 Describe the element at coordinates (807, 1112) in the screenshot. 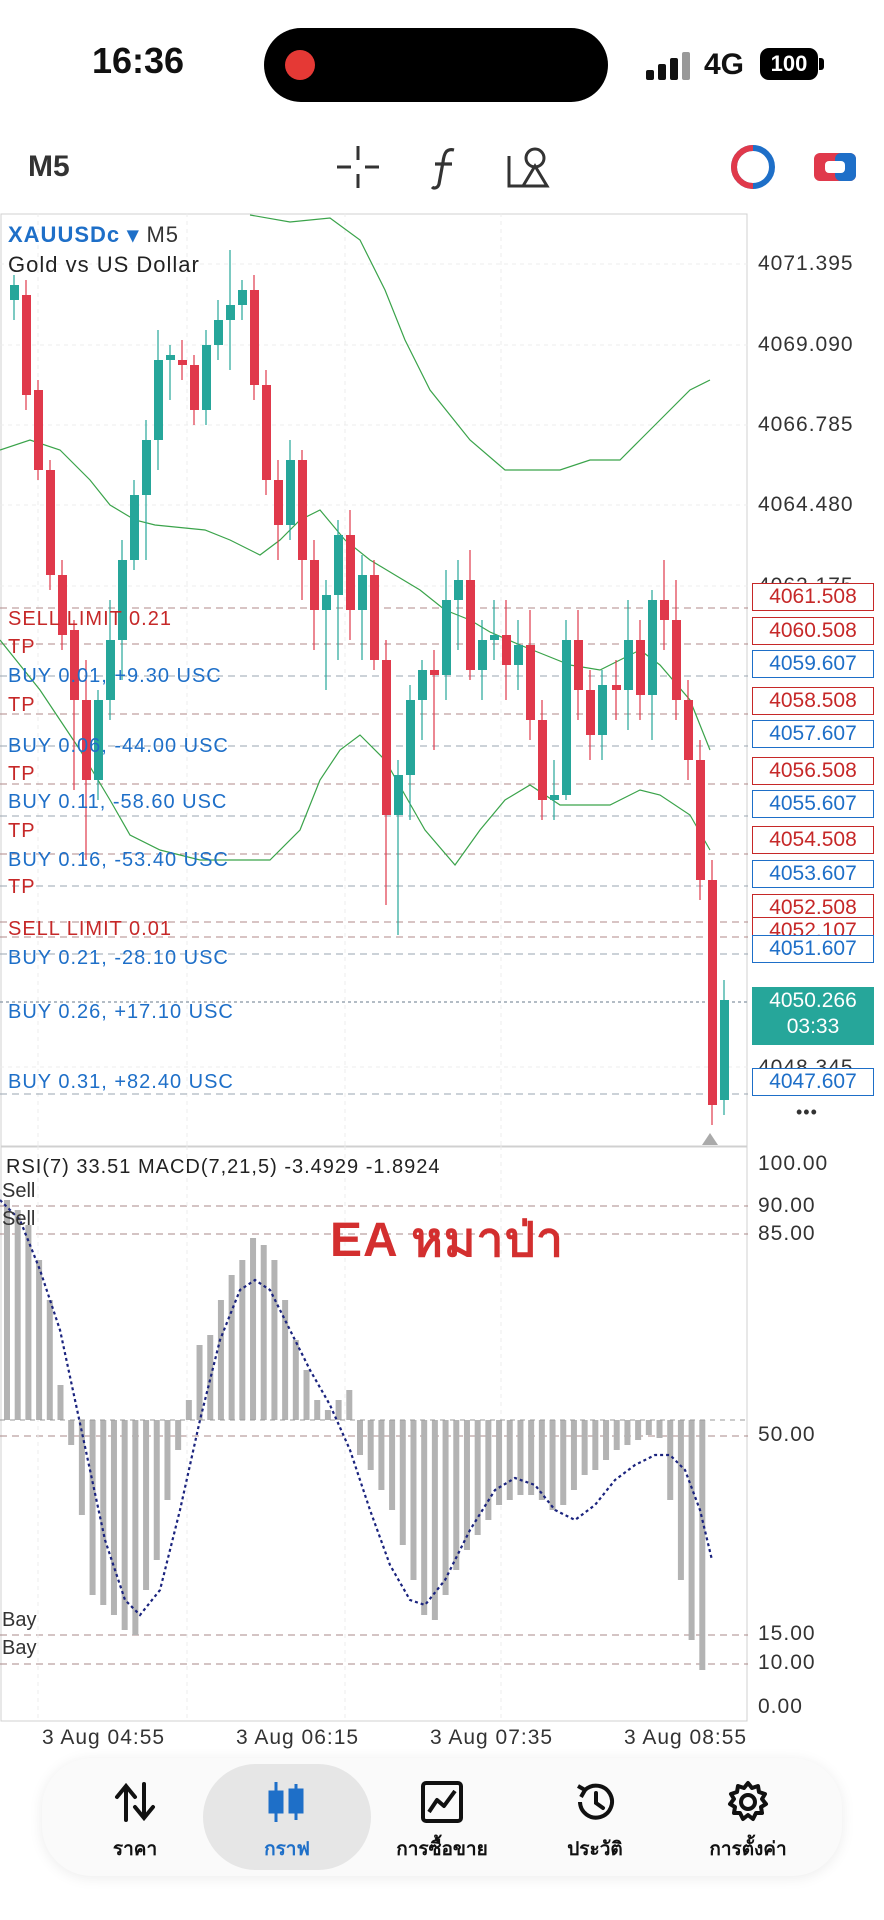

I see `more-icon: •••` at that location.